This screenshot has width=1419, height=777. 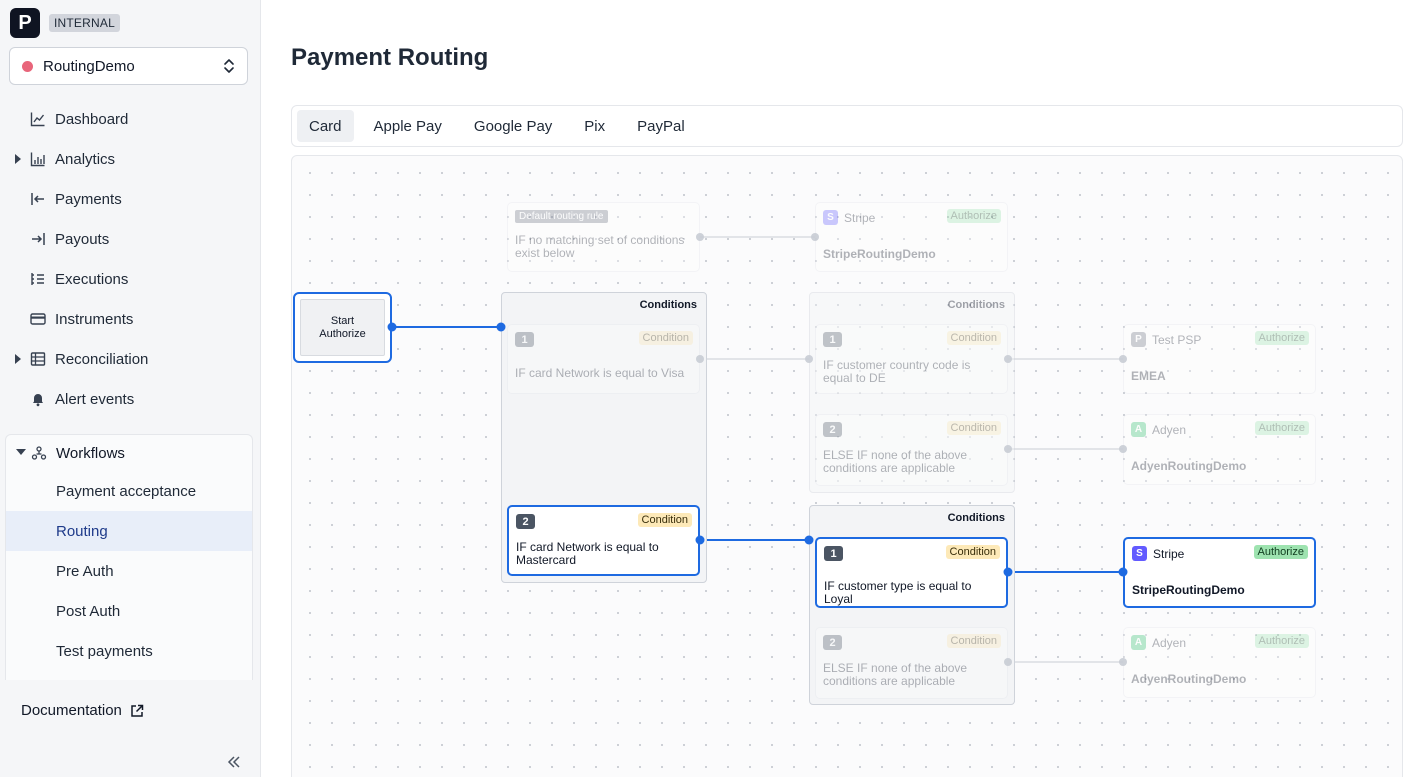 I want to click on sidebar-subitem-pre-auth: Pre Auth, so click(x=129, y=571).